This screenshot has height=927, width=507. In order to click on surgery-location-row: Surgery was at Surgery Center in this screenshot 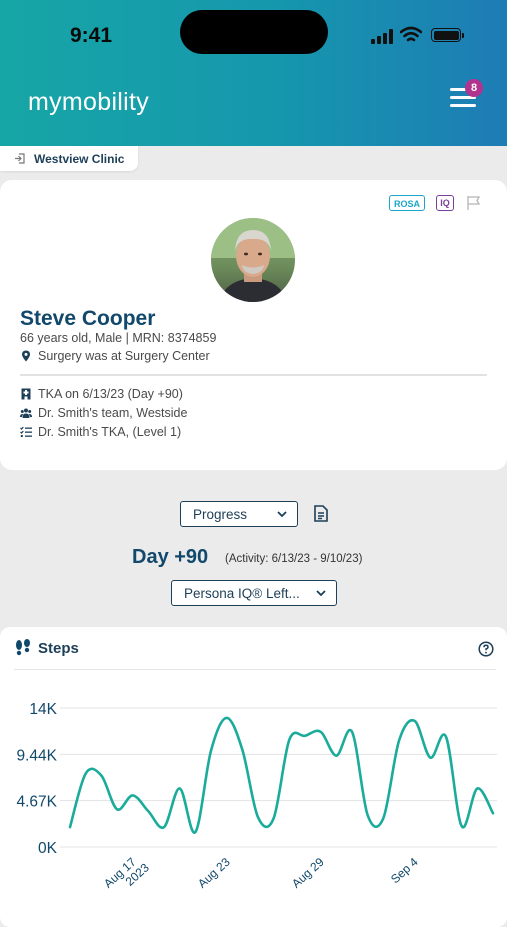, I will do `click(115, 356)`.